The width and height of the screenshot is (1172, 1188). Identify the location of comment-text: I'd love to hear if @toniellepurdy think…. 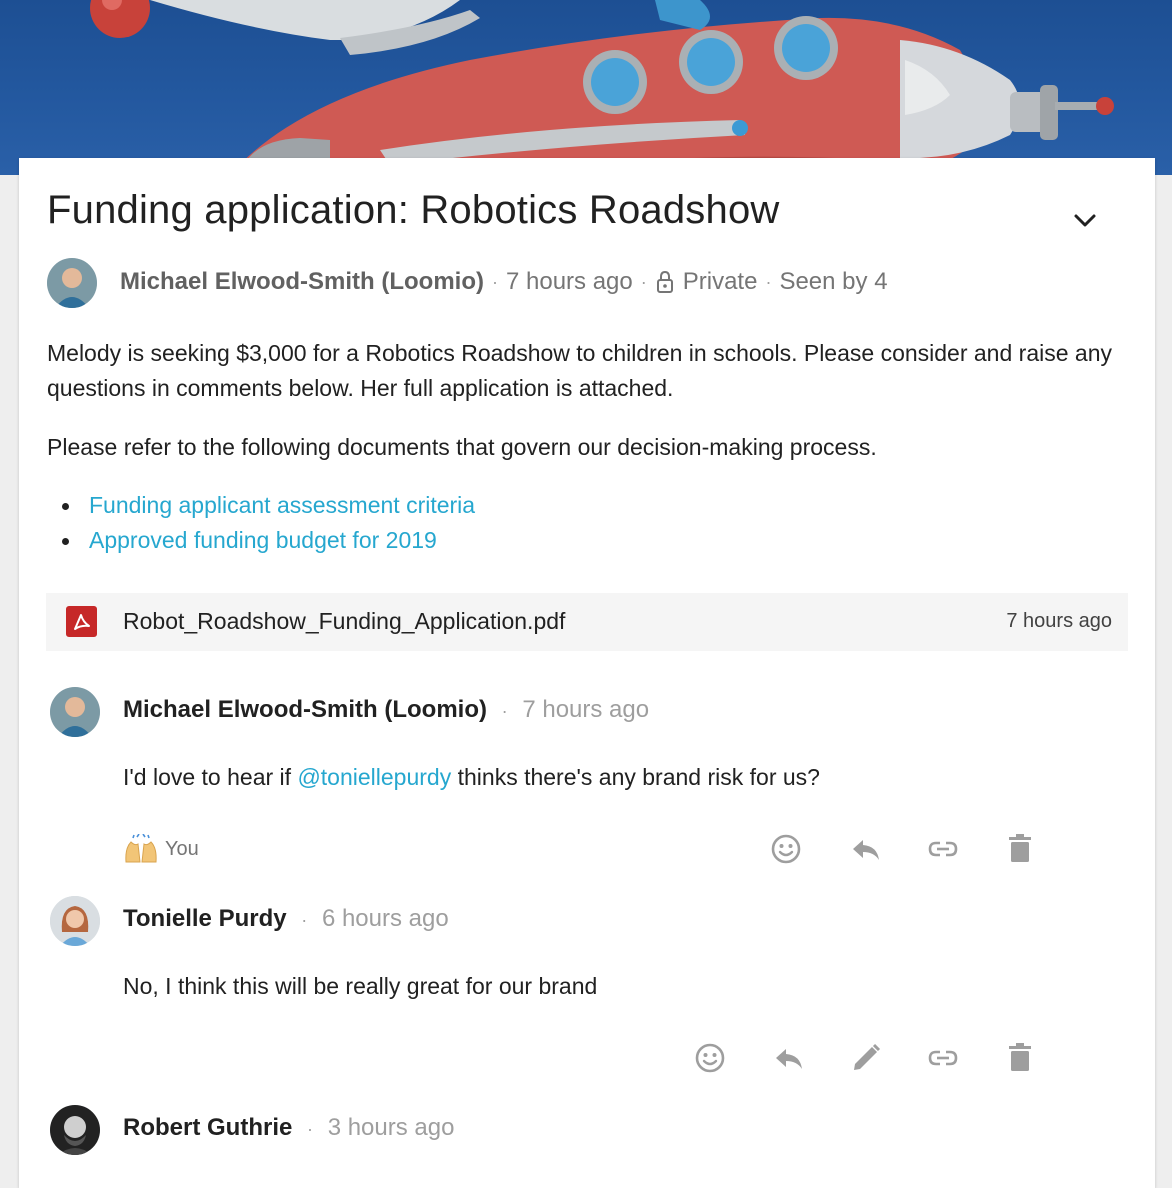
(471, 777).